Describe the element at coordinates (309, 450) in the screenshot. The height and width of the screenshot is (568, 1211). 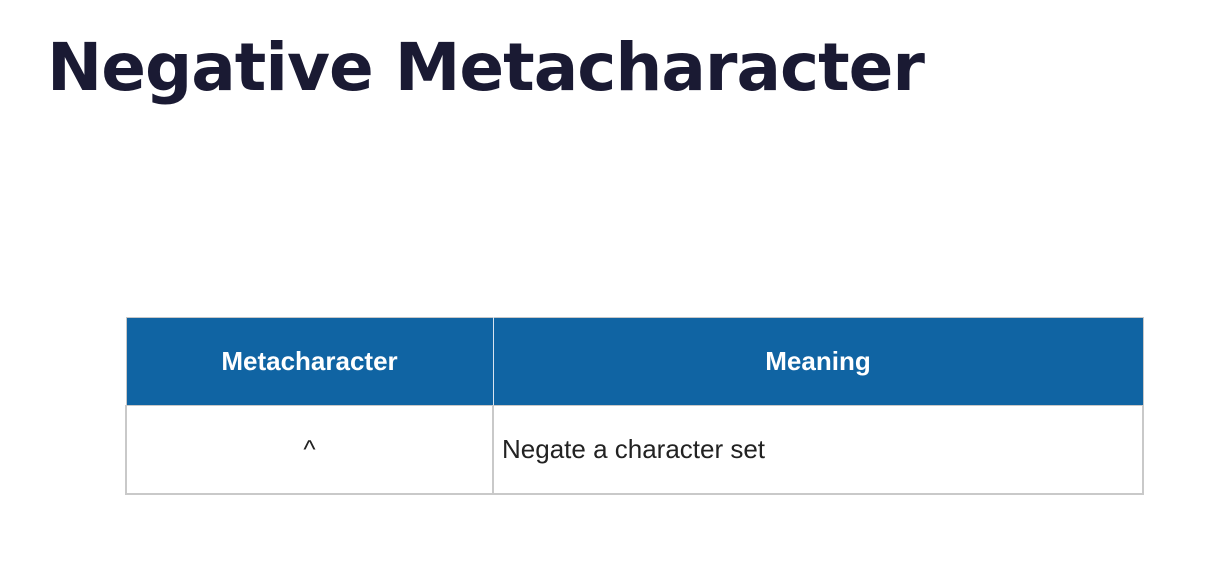
I see `metacharacter-cell: ^` at that location.